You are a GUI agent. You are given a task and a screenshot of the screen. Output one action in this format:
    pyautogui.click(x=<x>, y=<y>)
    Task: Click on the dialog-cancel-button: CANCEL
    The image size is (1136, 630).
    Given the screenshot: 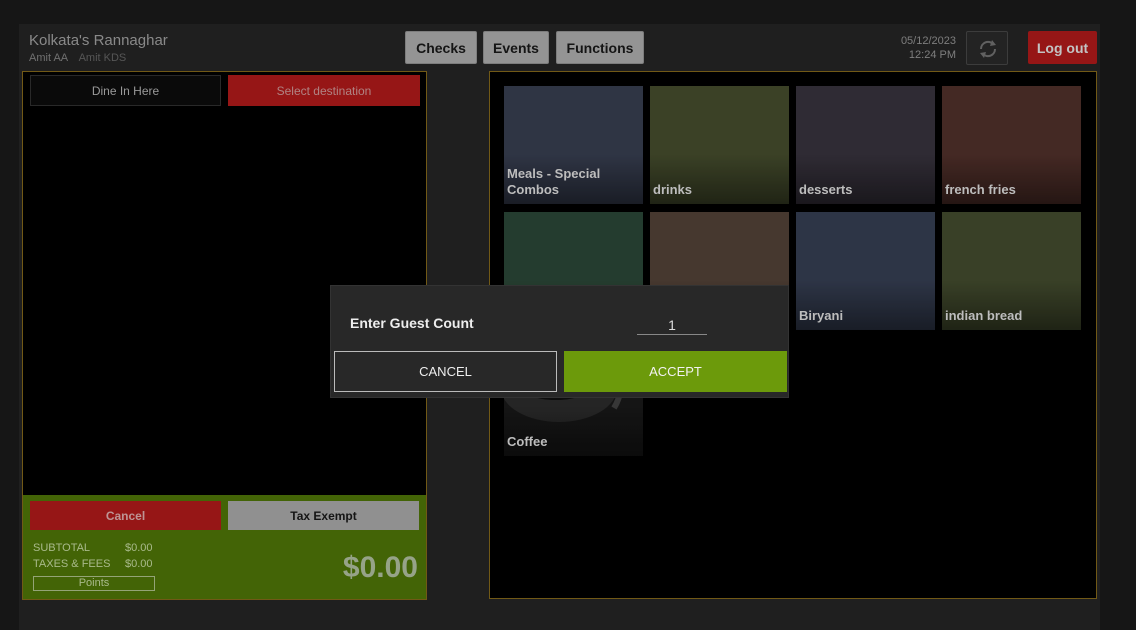 What is the action you would take?
    pyautogui.click(x=445, y=371)
    